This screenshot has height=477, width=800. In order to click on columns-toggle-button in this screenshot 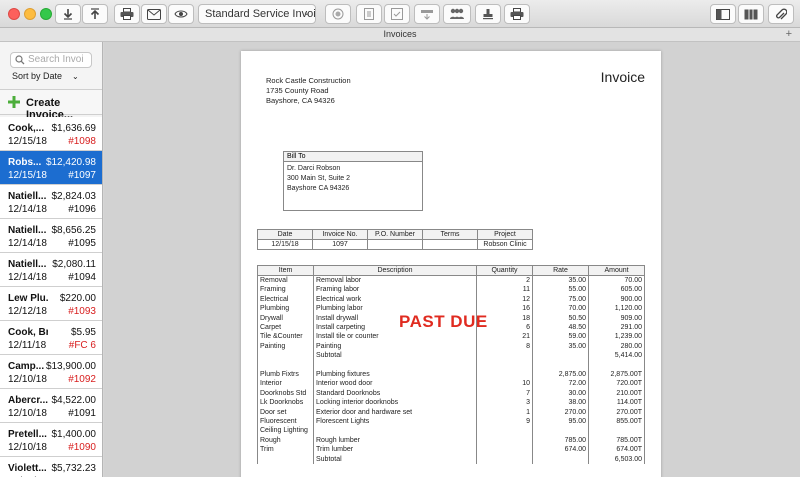, I will do `click(751, 14)`.